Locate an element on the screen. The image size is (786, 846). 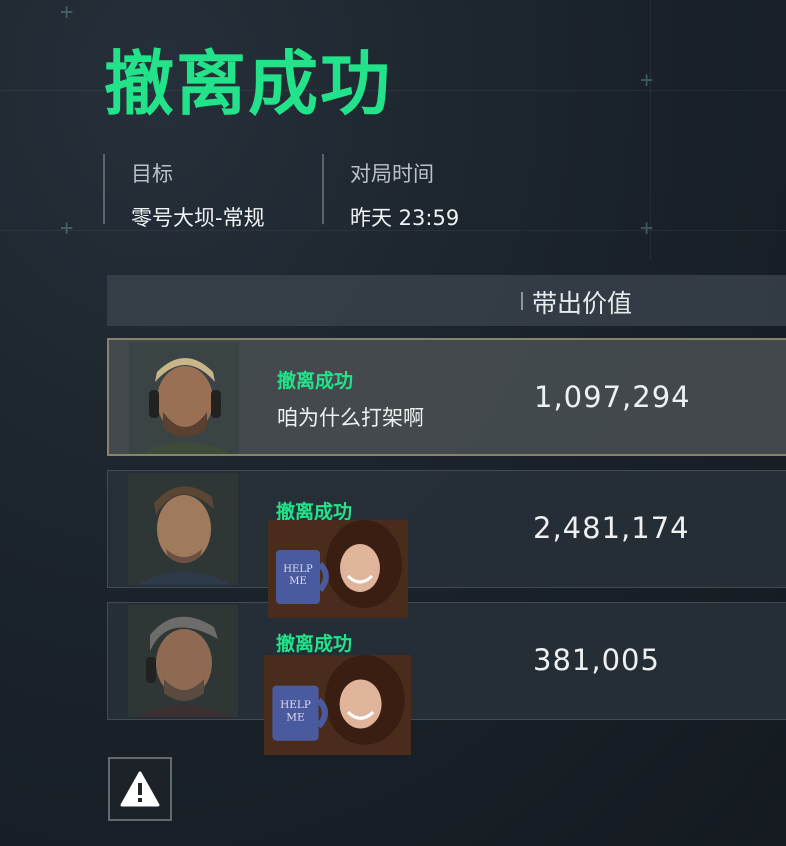
report-button is located at coordinates (140, 789).